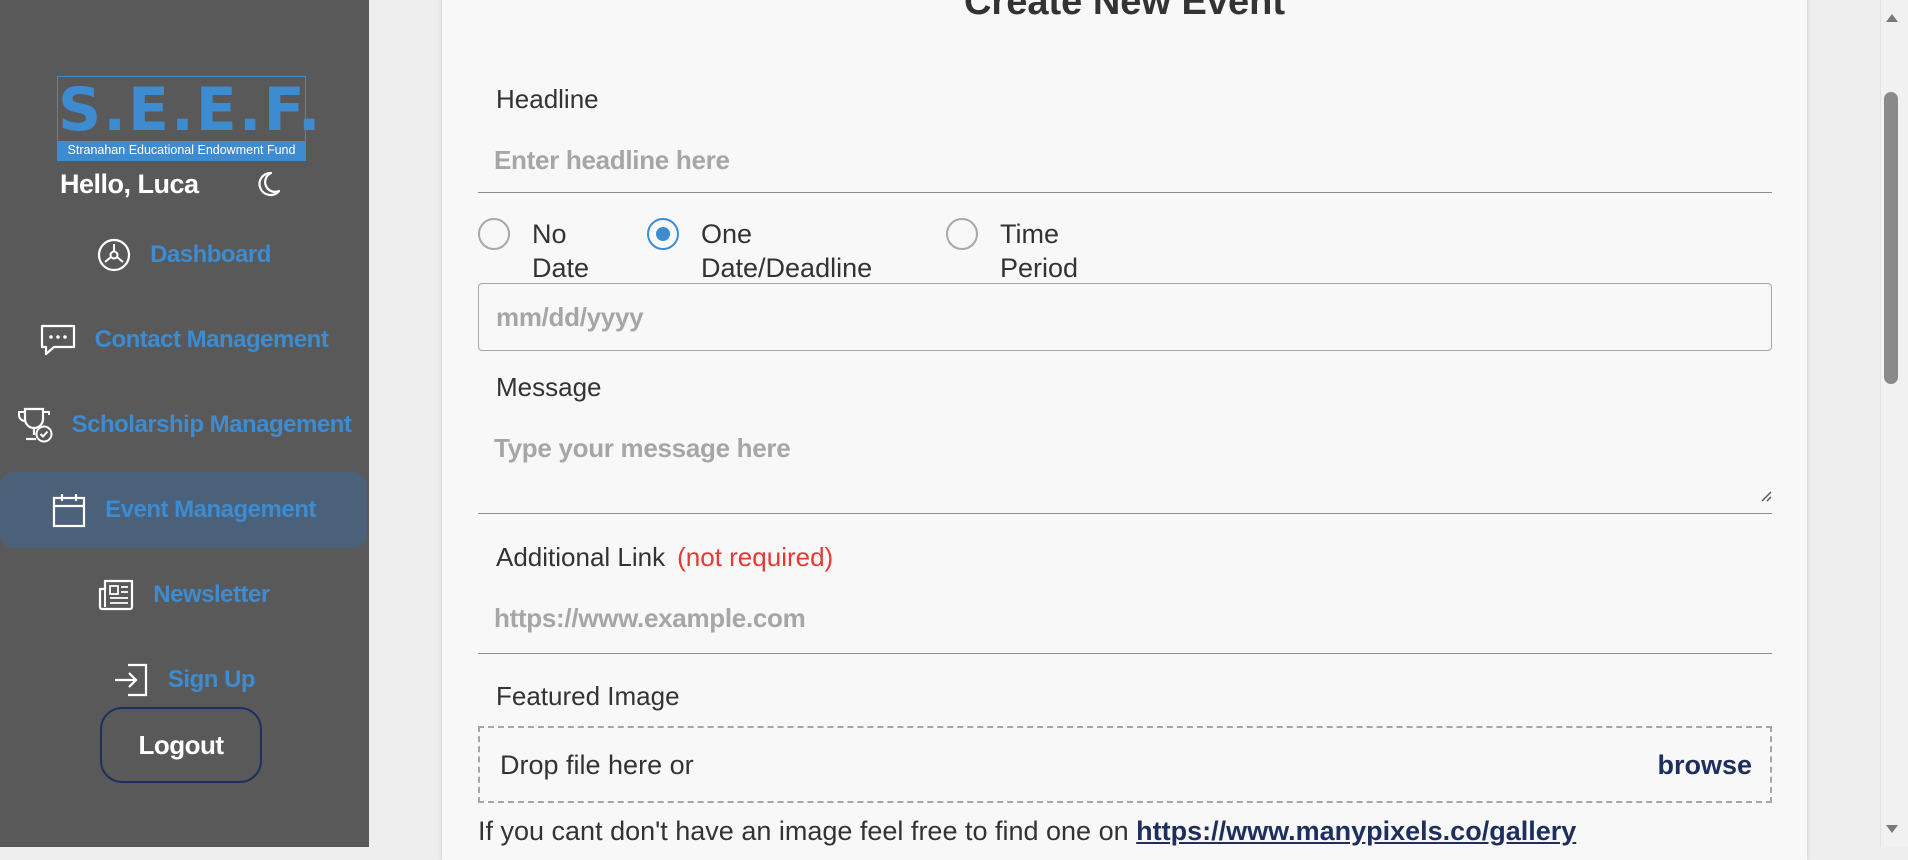 This screenshot has width=1908, height=860. Describe the element at coordinates (69, 511) in the screenshot. I see `calendar-icon` at that location.